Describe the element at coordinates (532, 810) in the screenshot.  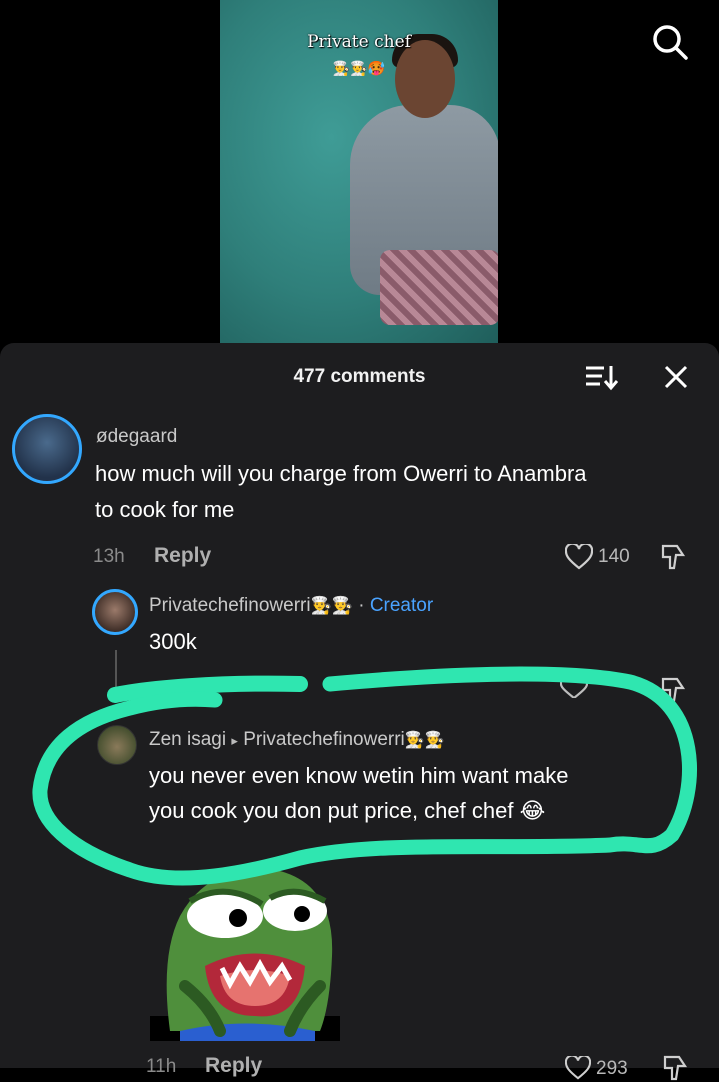
I see `laughing-emoji: 😂` at that location.